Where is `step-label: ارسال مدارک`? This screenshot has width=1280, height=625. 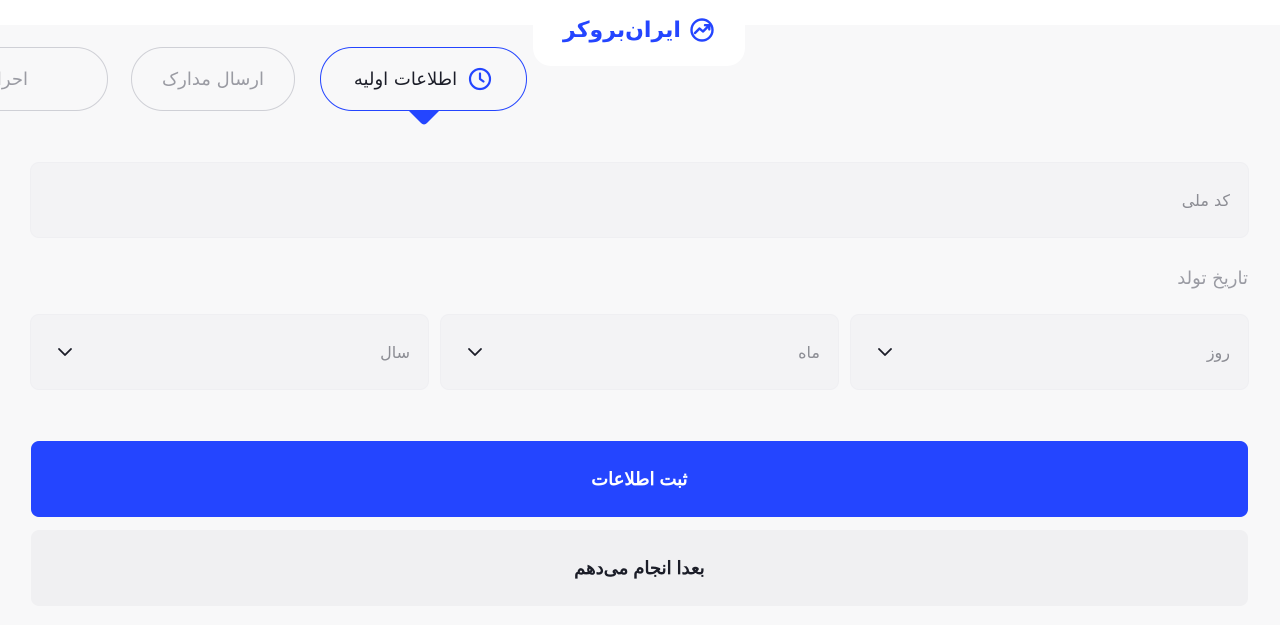 step-label: ارسال مدارک is located at coordinates (213, 79).